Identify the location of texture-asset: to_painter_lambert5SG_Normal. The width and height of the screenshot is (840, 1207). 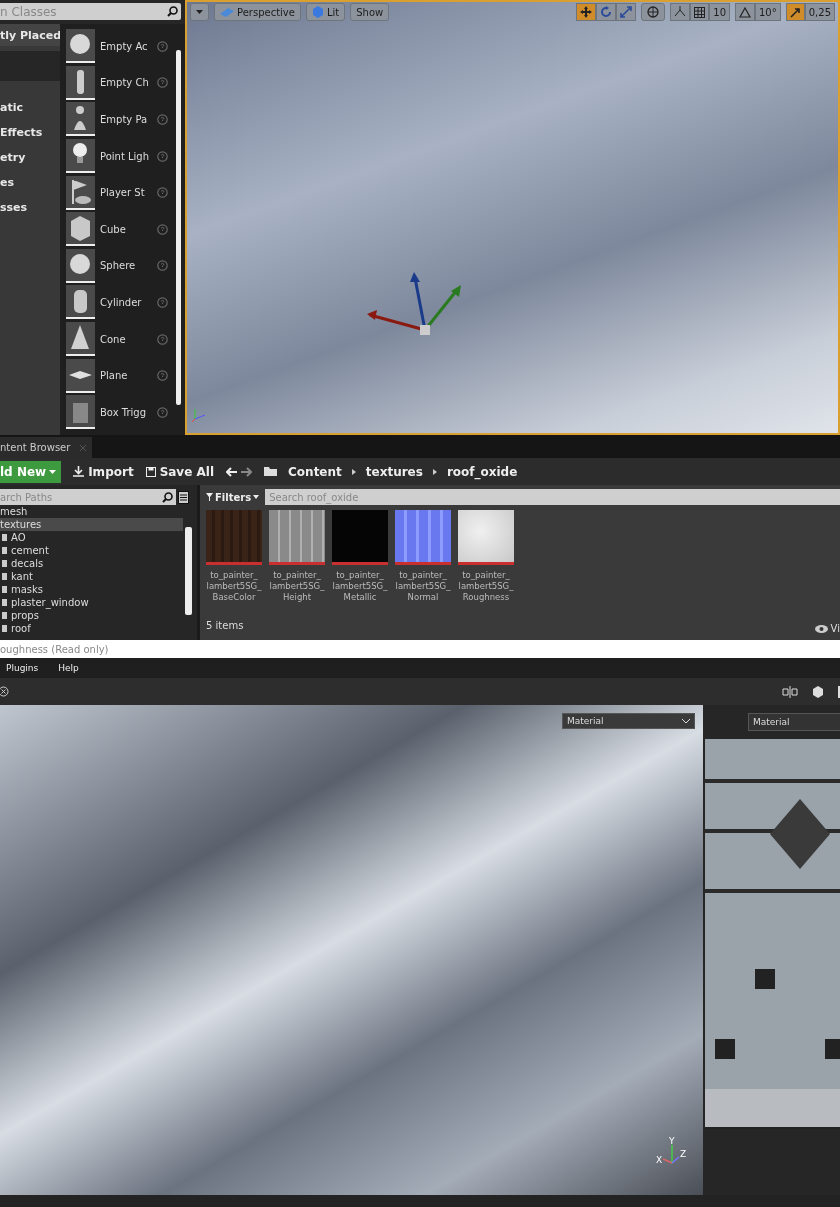
(423, 556).